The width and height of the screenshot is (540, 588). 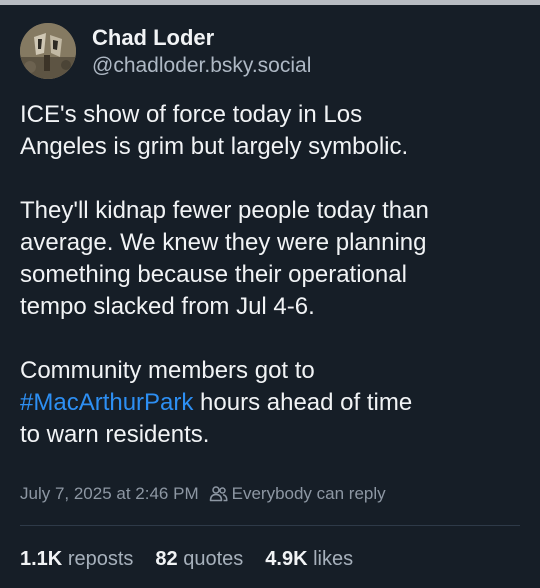 I want to click on text-line: average. We knew they were planning, so click(x=223, y=242).